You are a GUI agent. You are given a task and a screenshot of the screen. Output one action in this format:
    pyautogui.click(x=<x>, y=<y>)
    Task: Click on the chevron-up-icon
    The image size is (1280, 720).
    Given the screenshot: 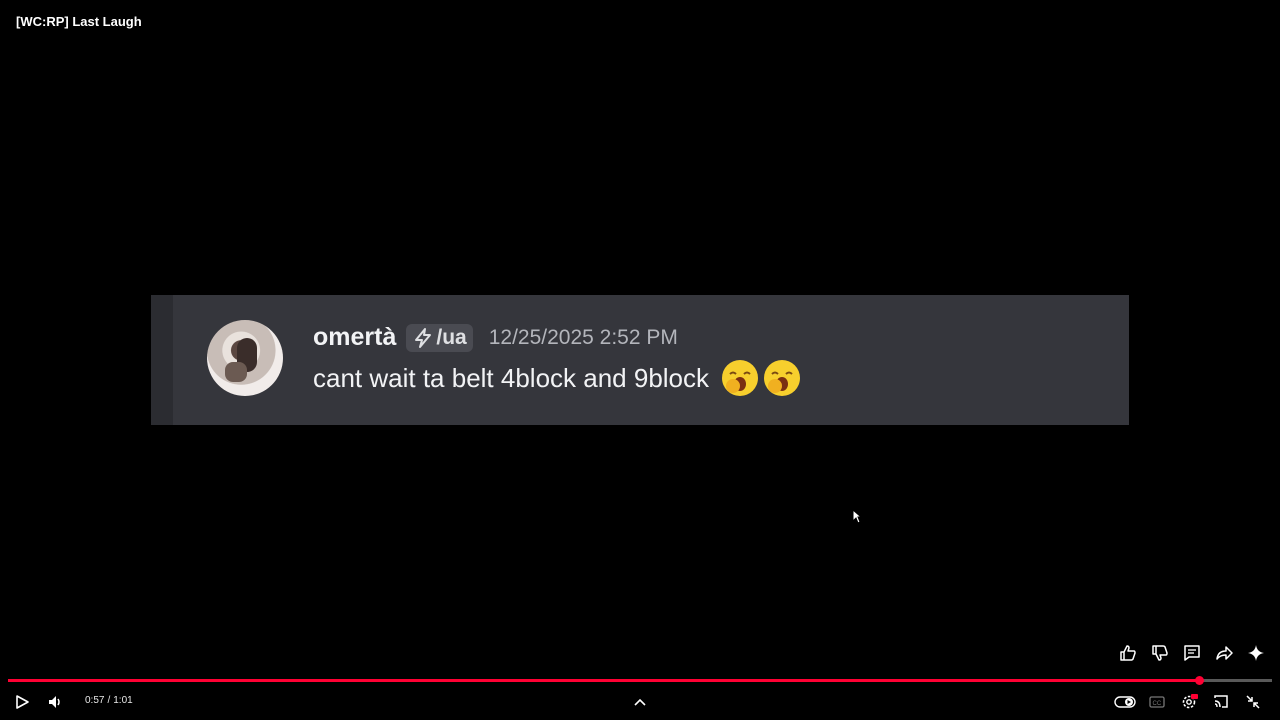 What is the action you would take?
    pyautogui.click(x=640, y=702)
    